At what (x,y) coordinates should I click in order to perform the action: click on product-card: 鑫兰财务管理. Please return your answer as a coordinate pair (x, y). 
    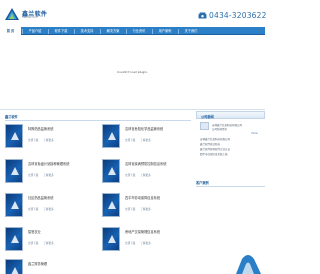
    Looking at the image, I should click on (51, 266).